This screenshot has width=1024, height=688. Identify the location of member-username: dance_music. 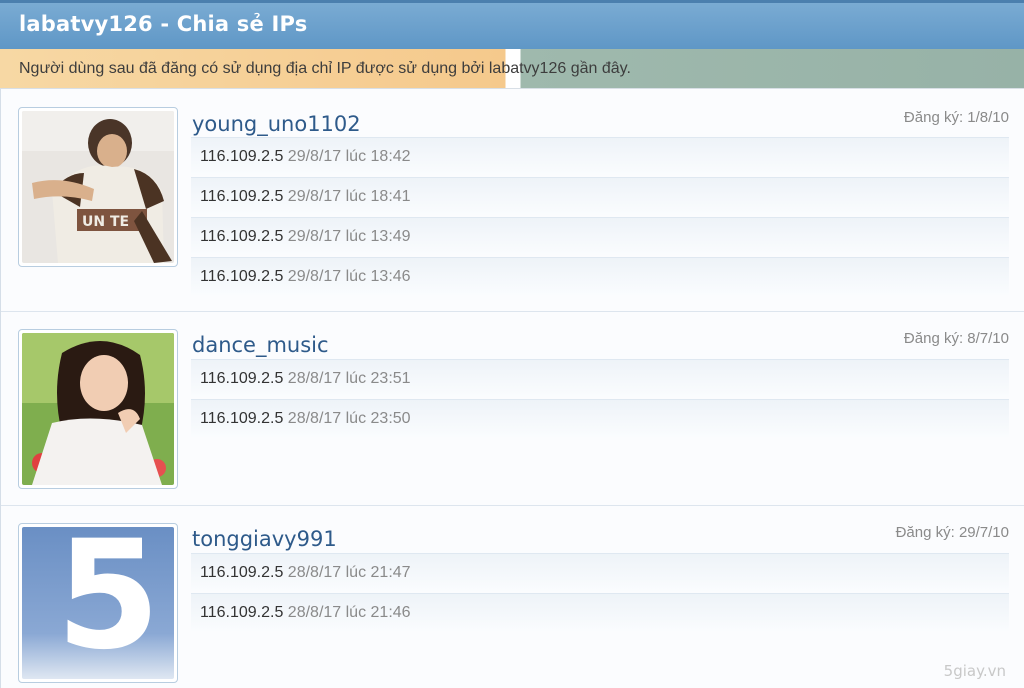
(260, 345).